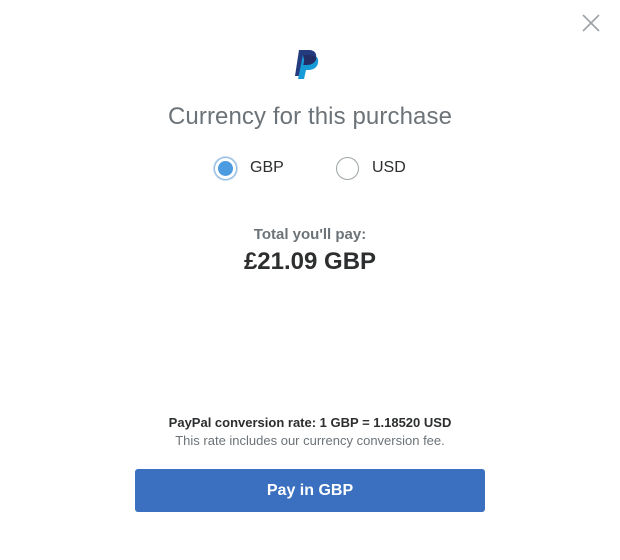 The width and height of the screenshot is (620, 560). What do you see at coordinates (310, 261) in the screenshot?
I see `total-amount: £21.09 GBP` at bounding box center [310, 261].